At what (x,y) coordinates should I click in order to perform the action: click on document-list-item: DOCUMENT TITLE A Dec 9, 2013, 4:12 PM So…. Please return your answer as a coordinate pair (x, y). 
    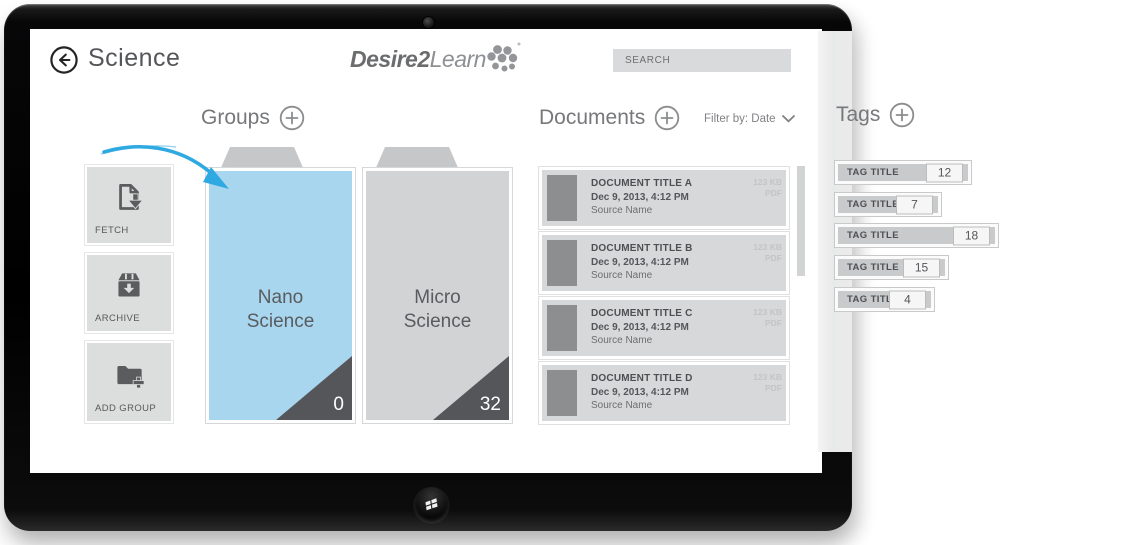
    Looking at the image, I should click on (664, 198).